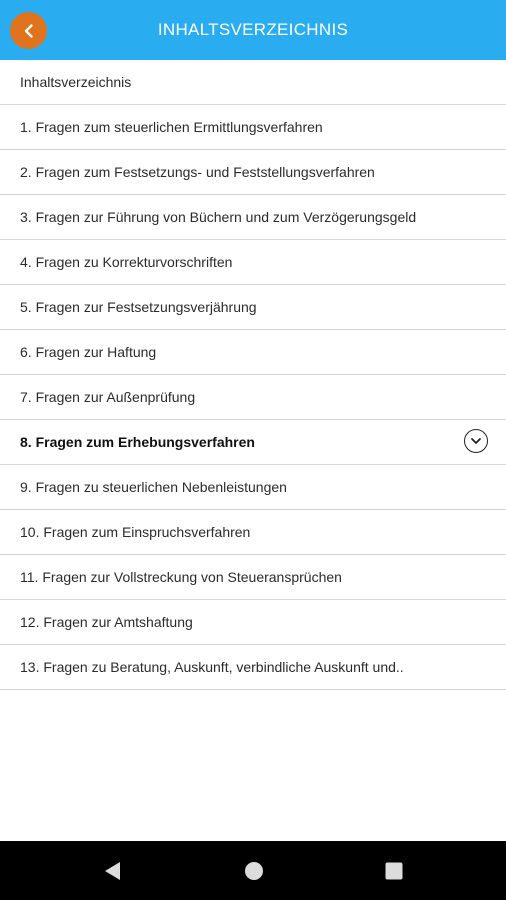  I want to click on toc-item-selected: 8. Fragen zum Erhebungsverfahren, so click(253, 442).